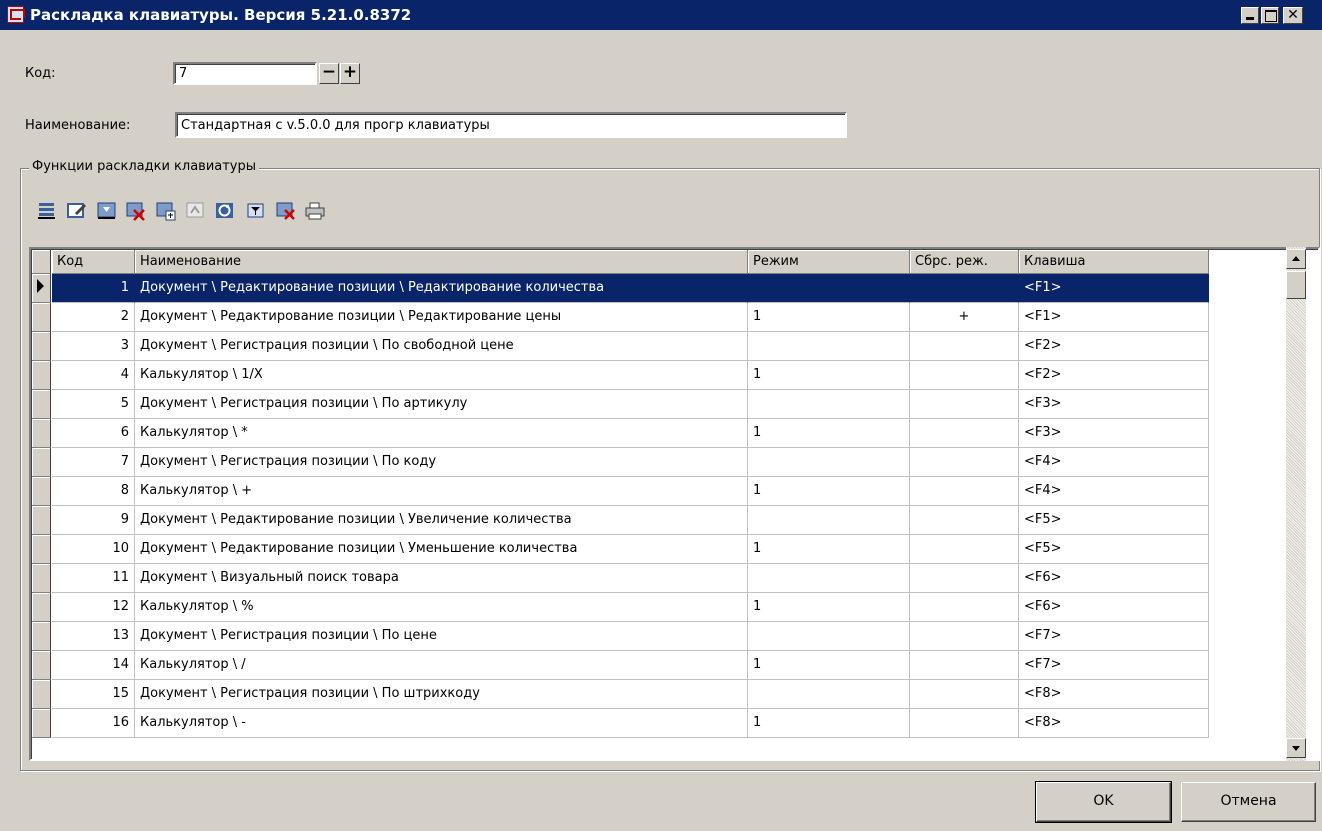 The width and height of the screenshot is (1322, 831). What do you see at coordinates (16, 14) in the screenshot?
I see `app-icon` at bounding box center [16, 14].